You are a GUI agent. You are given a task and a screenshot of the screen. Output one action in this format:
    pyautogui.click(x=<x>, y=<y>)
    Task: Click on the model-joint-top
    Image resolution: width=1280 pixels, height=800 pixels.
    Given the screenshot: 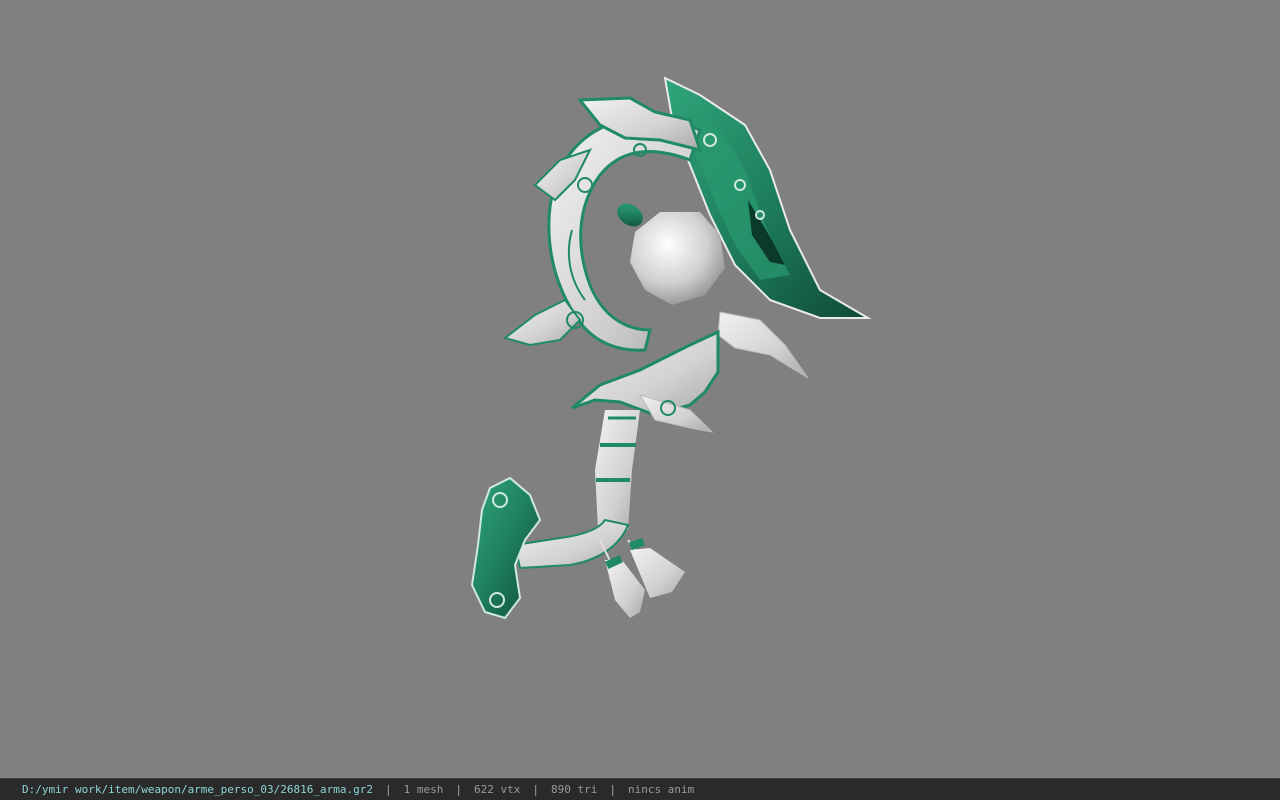 What is the action you would take?
    pyautogui.click(x=630, y=215)
    